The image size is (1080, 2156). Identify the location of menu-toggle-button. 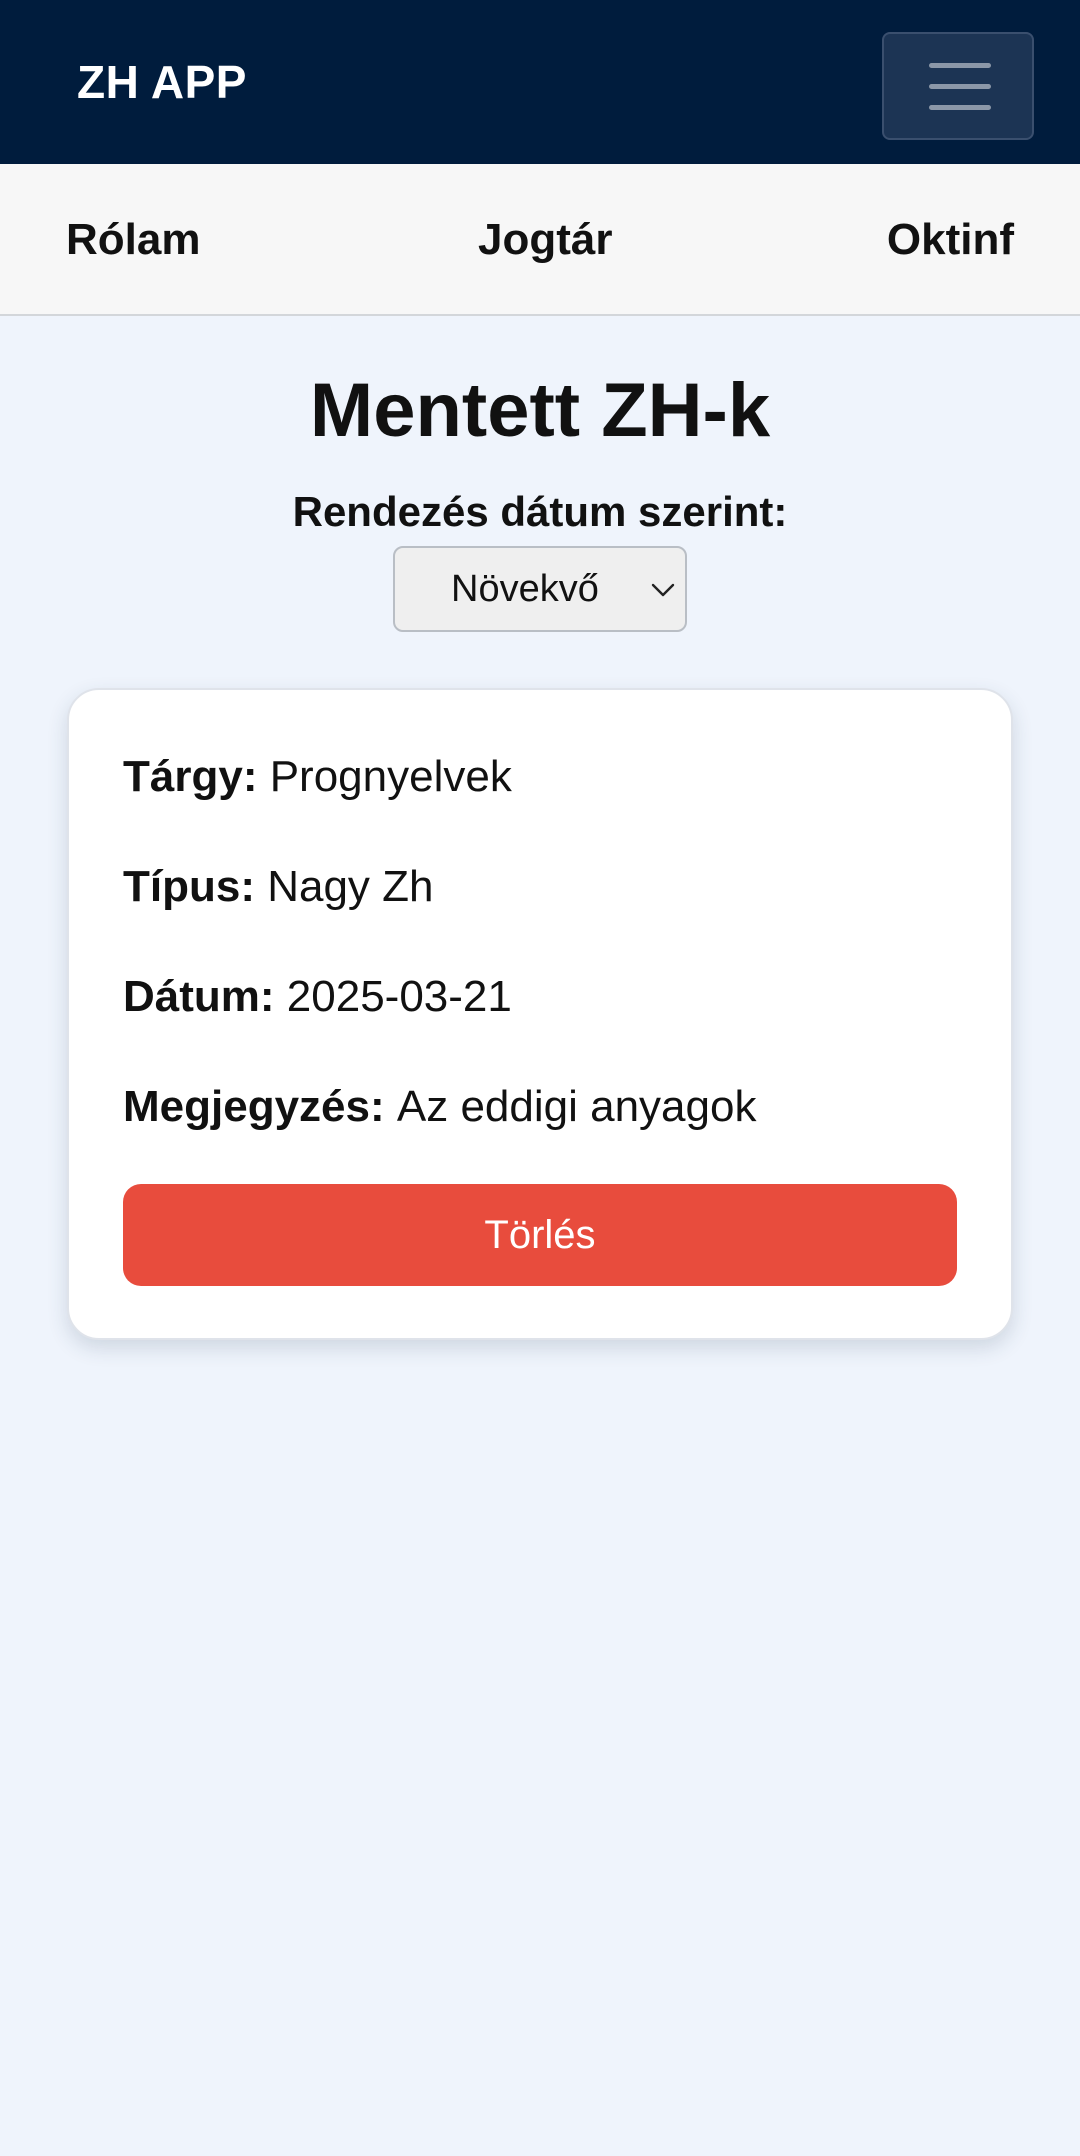
(958, 86).